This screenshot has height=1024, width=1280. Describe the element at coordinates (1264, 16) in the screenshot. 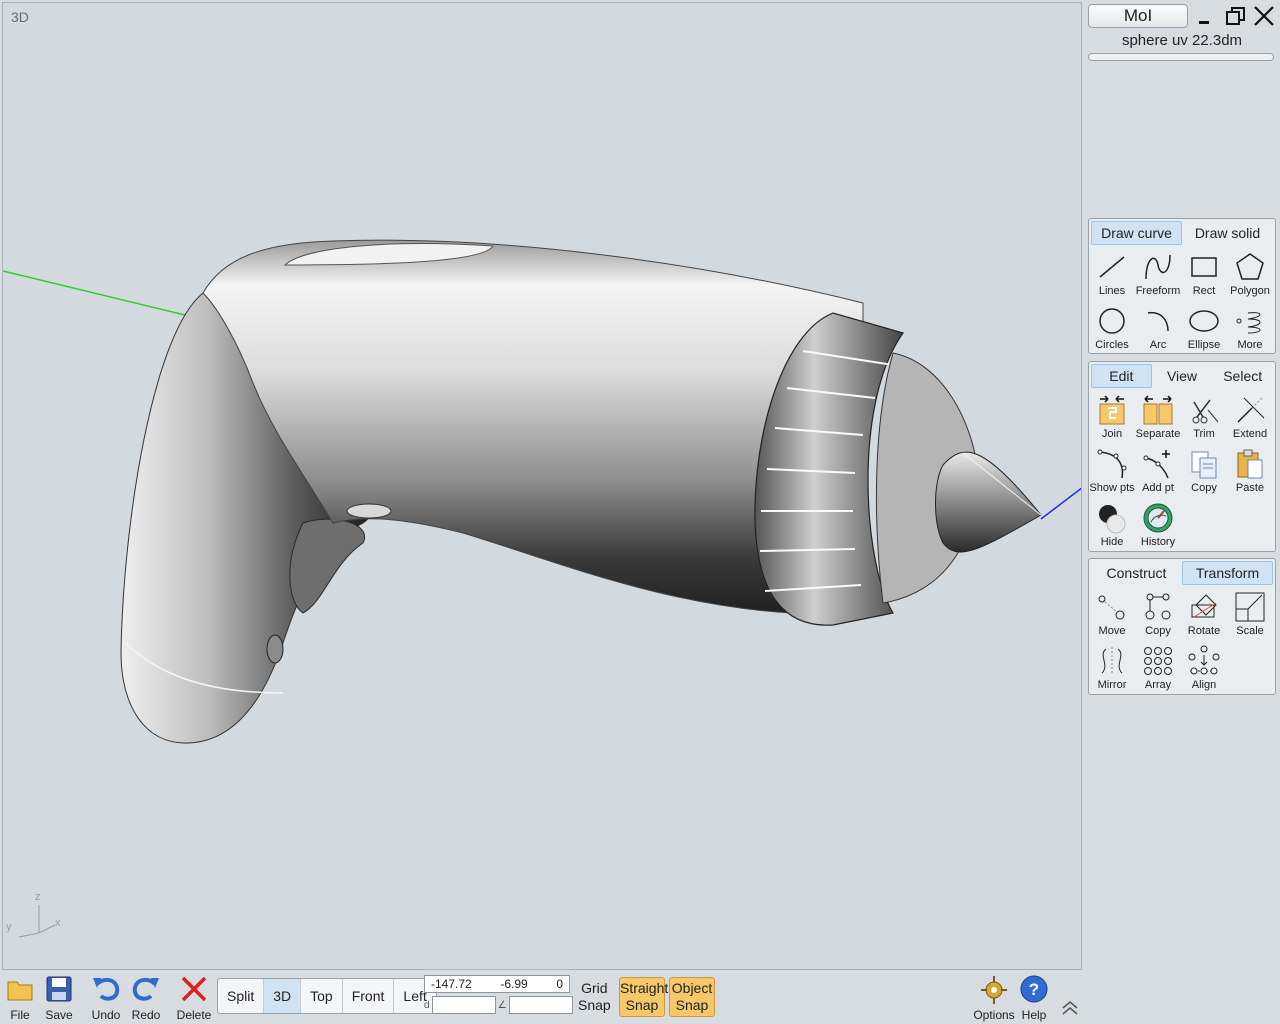

I see `close-icon` at that location.